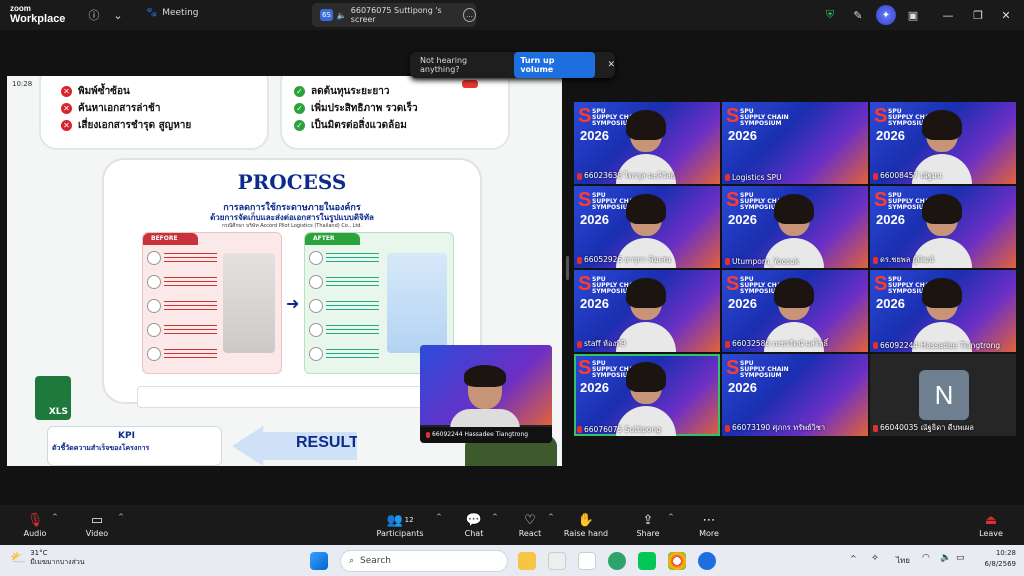 The width and height of the screenshot is (1024, 576). Describe the element at coordinates (627, 259) in the screenshot. I see `participant-name: 66052926 ธารุกา พิมเสน` at that location.